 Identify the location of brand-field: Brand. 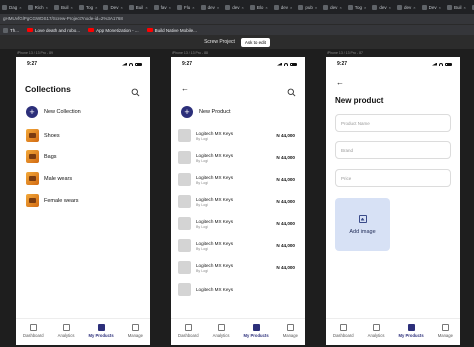
(393, 150).